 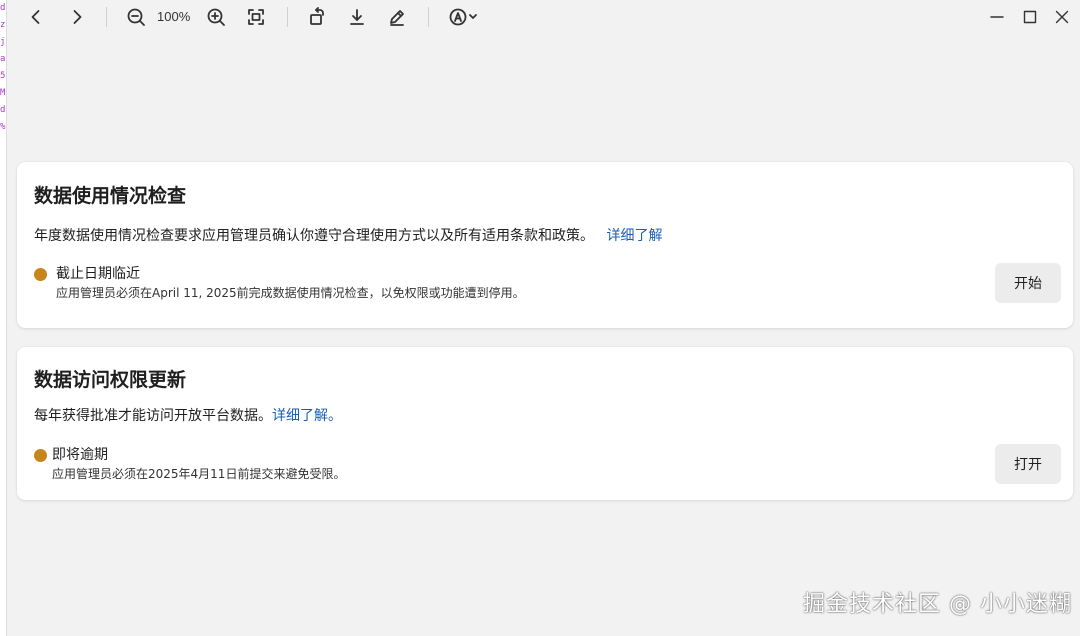 What do you see at coordinates (1028, 464) in the screenshot?
I see `open-button: 打开` at bounding box center [1028, 464].